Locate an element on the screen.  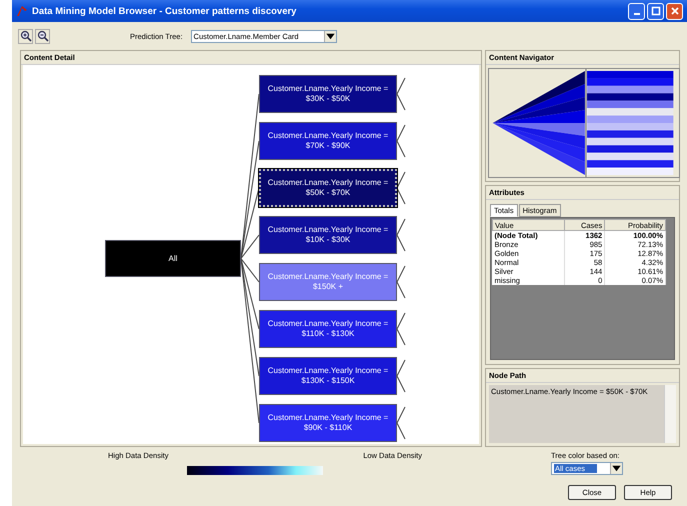
tree-node: Customer.Lname.Yearly Income = $110K - $130K is located at coordinates (328, 329).